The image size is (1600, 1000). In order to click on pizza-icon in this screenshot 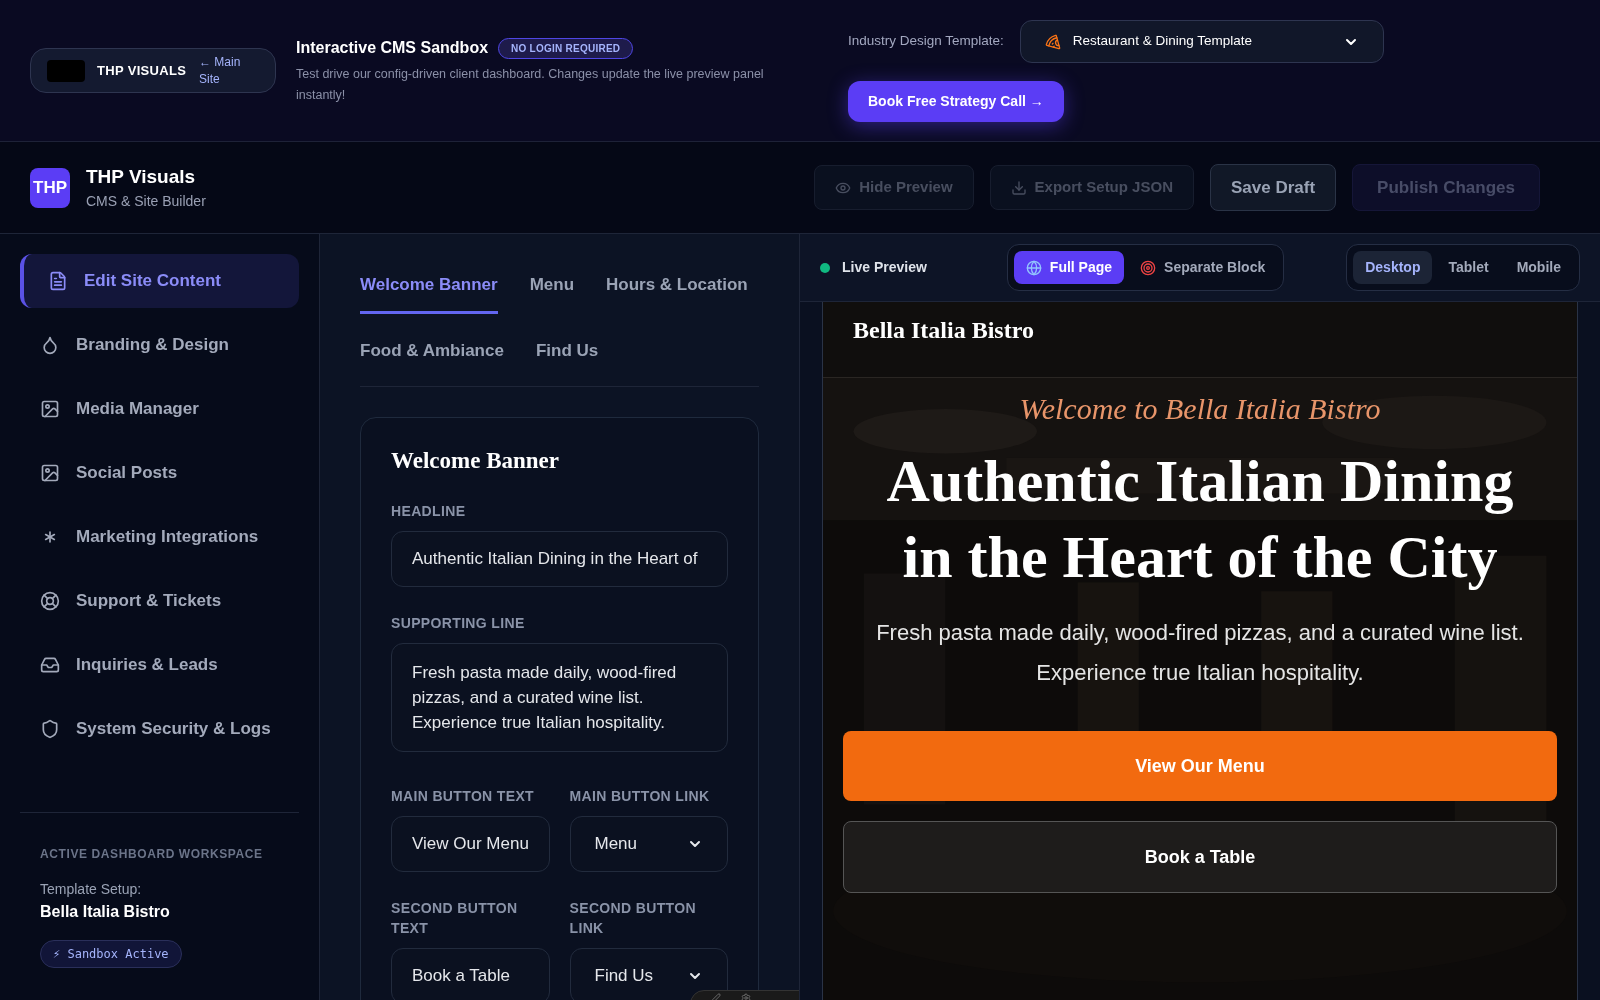, I will do `click(1052, 41)`.